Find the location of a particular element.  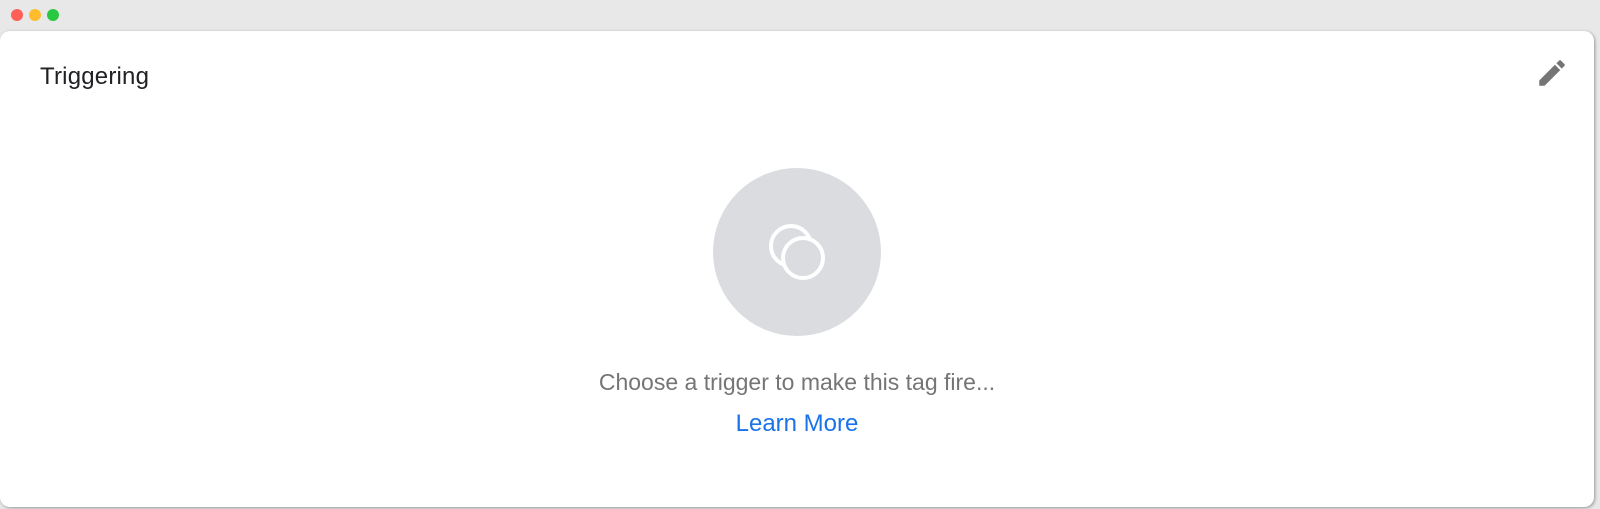

card-title: Triggering is located at coordinates (95, 76).